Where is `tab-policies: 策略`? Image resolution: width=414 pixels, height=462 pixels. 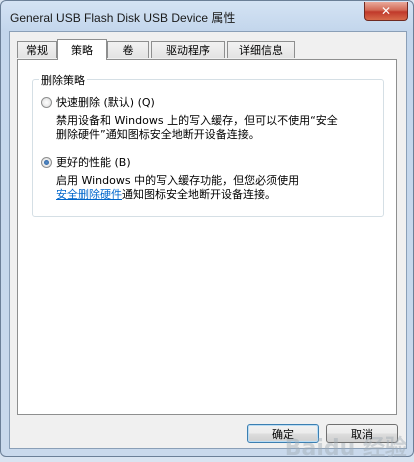
tab-policies: 策略 is located at coordinates (82, 49).